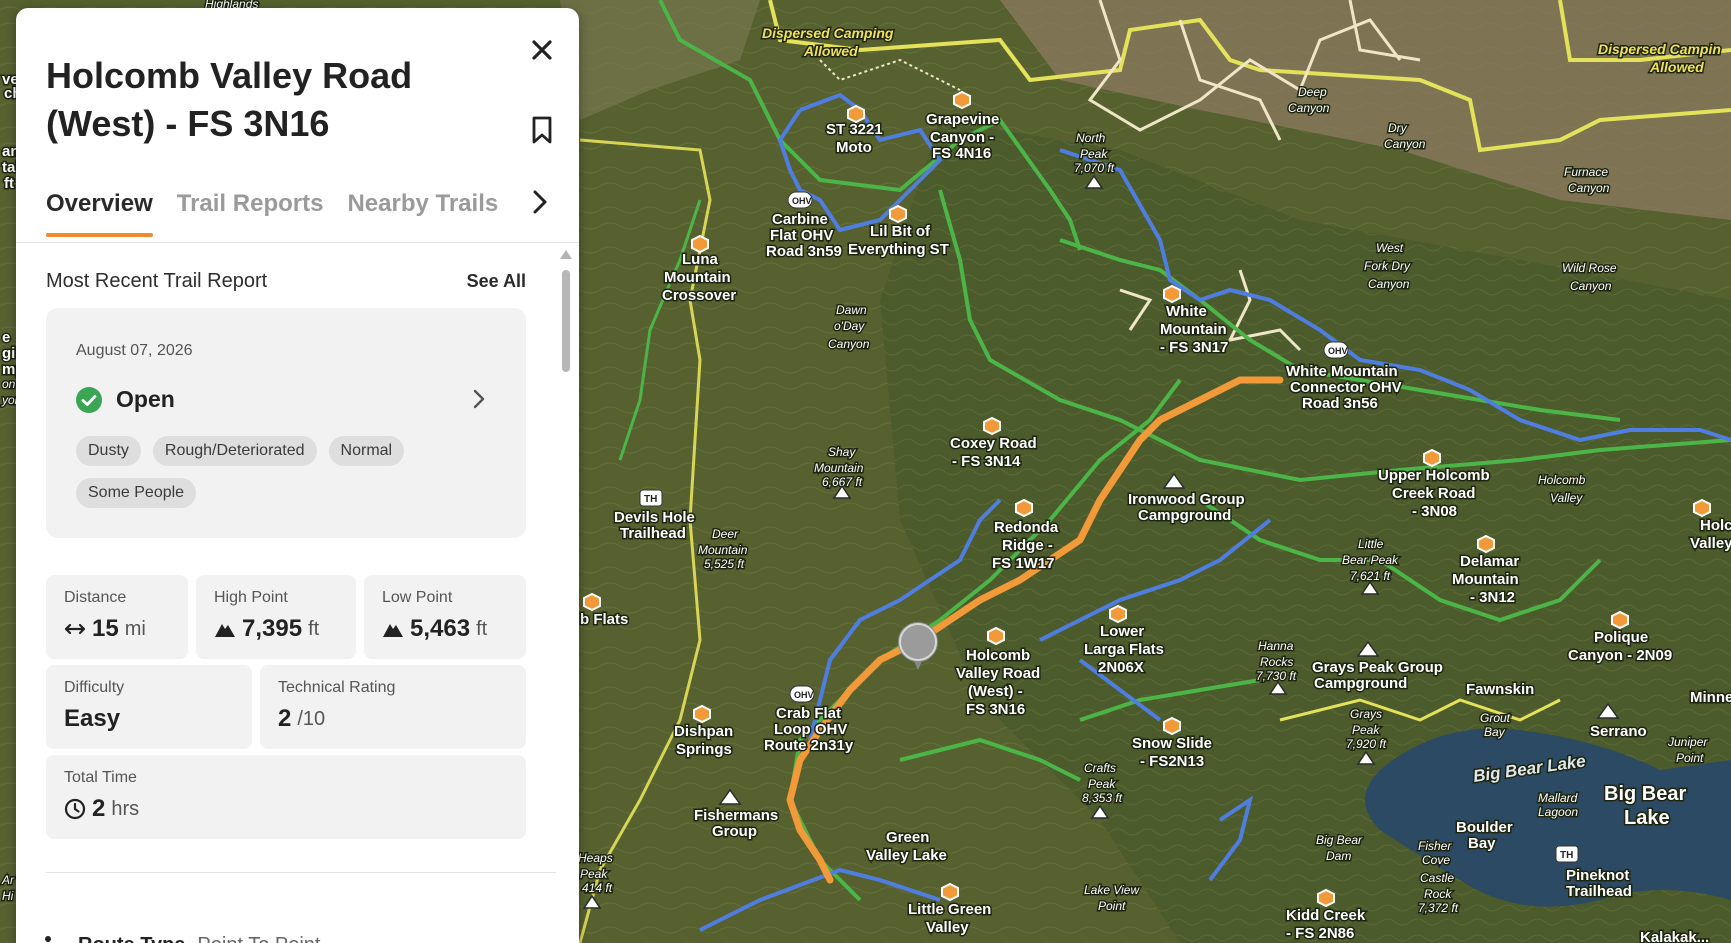 This screenshot has height=943, width=1731. Describe the element at coordinates (1562, 480) in the screenshot. I see `svg-text: Holcomb` at that location.